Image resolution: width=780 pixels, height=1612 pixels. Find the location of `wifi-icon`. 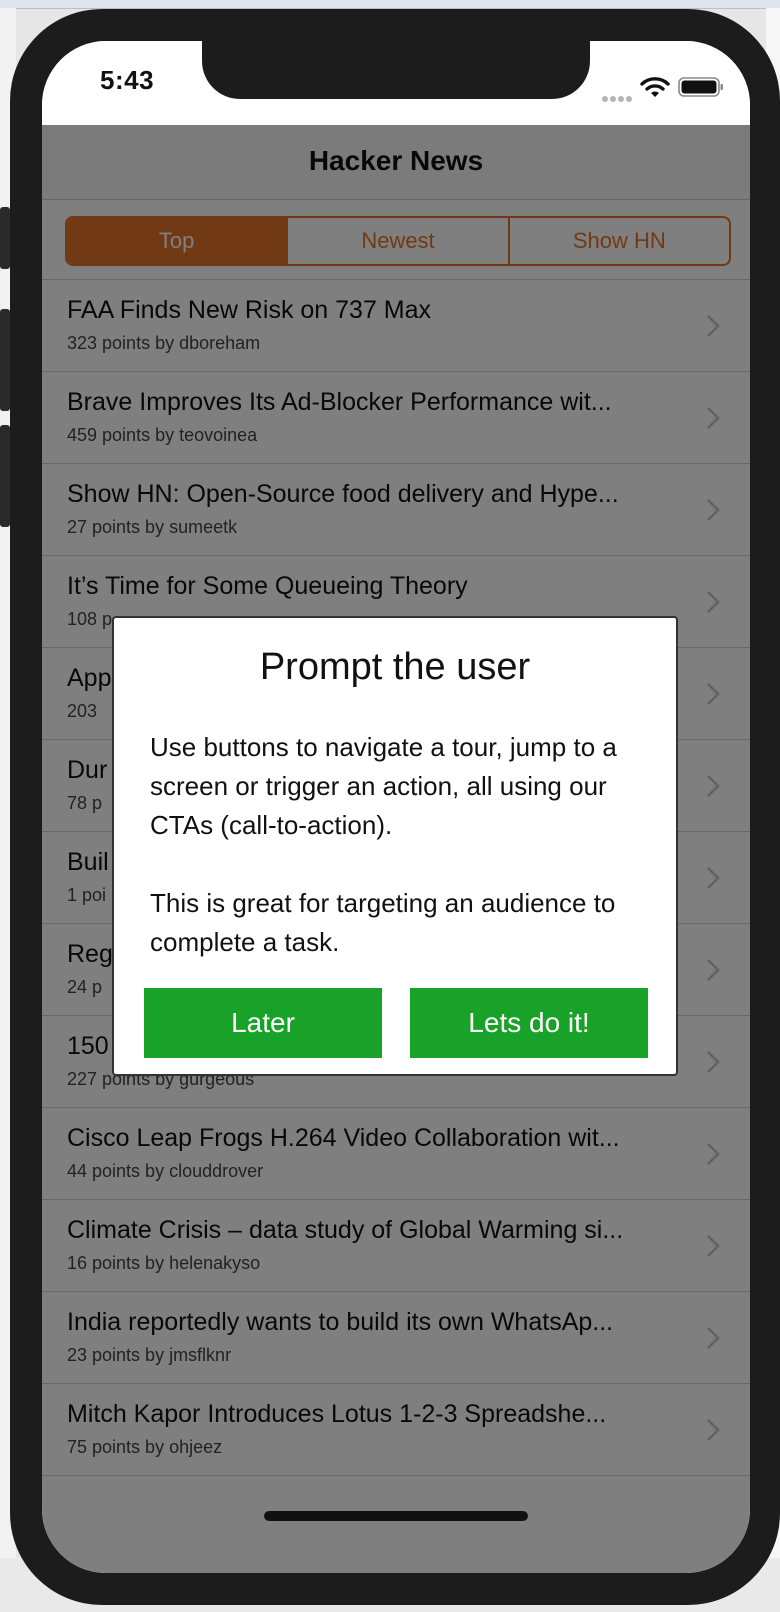

wifi-icon is located at coordinates (655, 87).